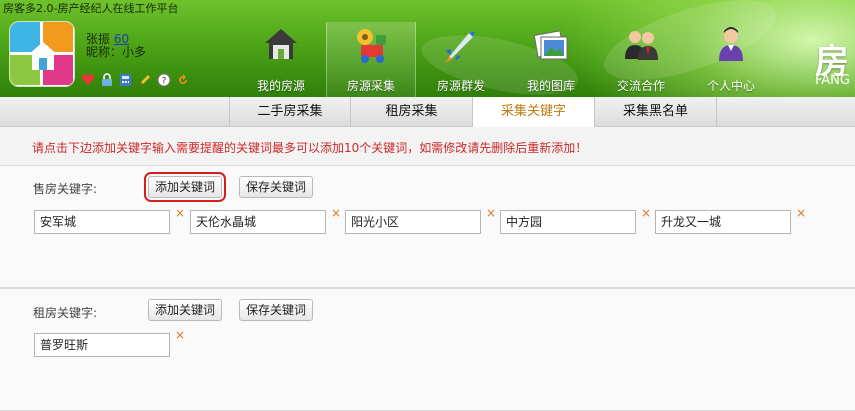 The image size is (855, 411). What do you see at coordinates (730, 86) in the screenshot?
I see `nav-label: 个人中心` at bounding box center [730, 86].